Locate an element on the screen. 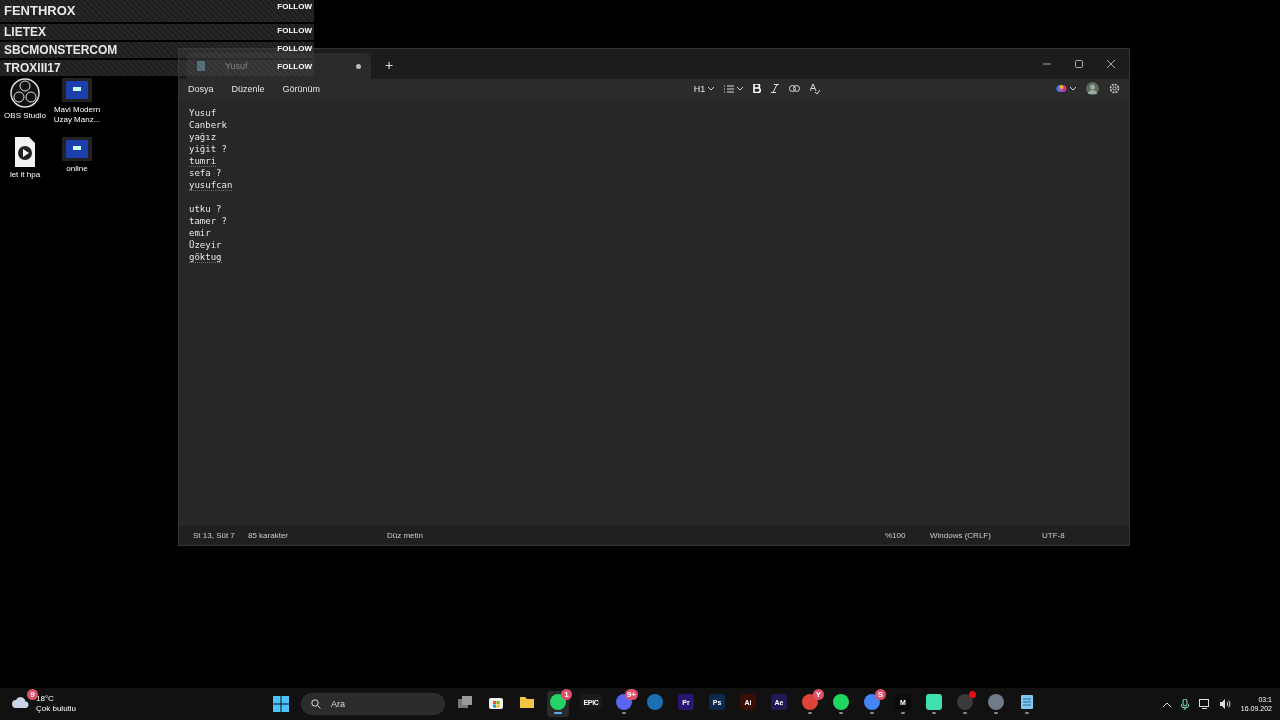  chevron-up-icon is located at coordinates (1166, 704).